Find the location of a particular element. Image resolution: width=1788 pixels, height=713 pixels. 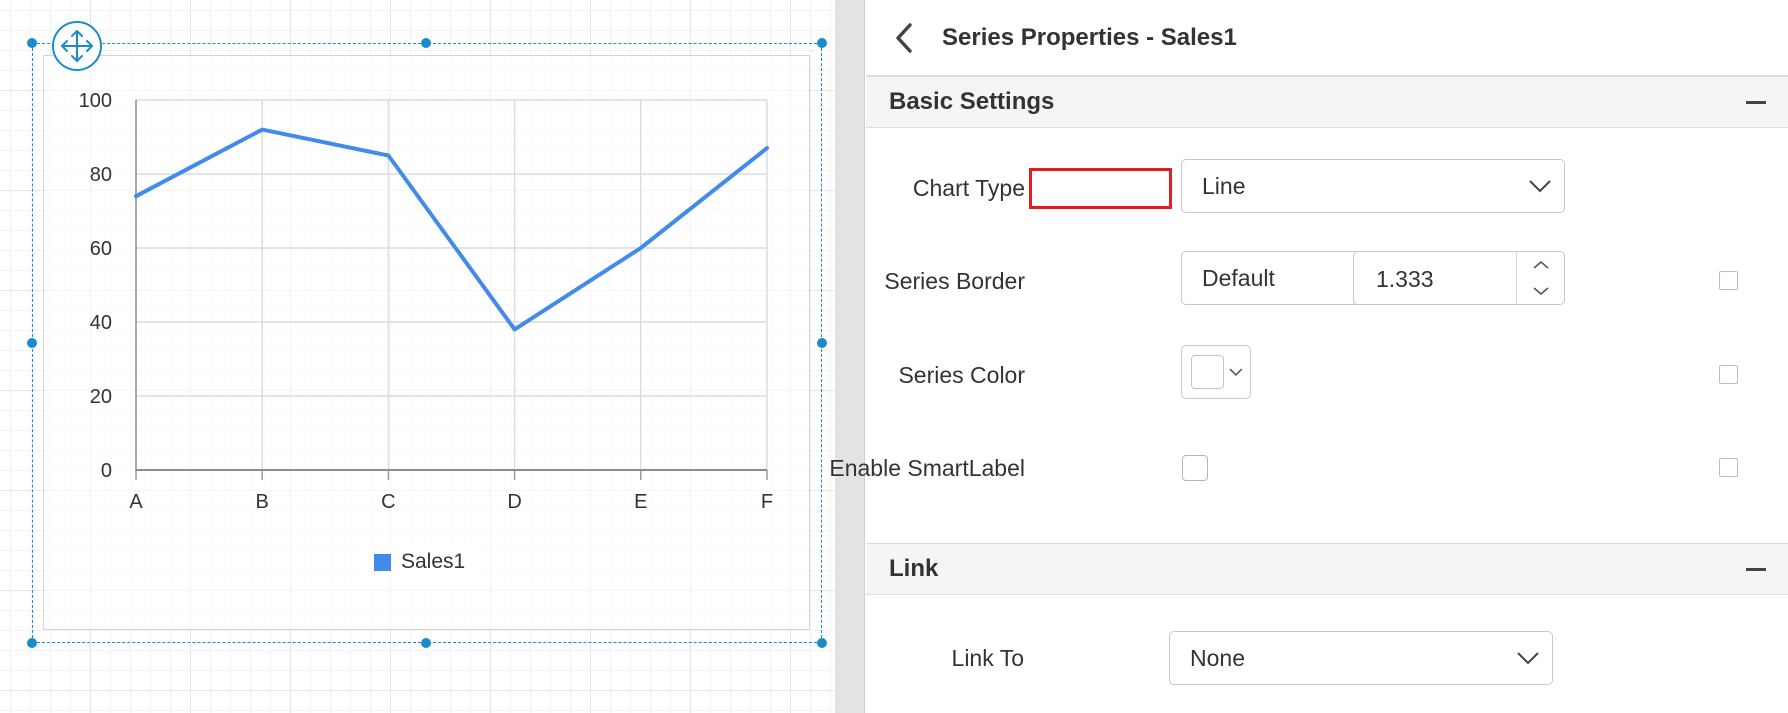

series-color-expression-checkbox is located at coordinates (1728, 374).